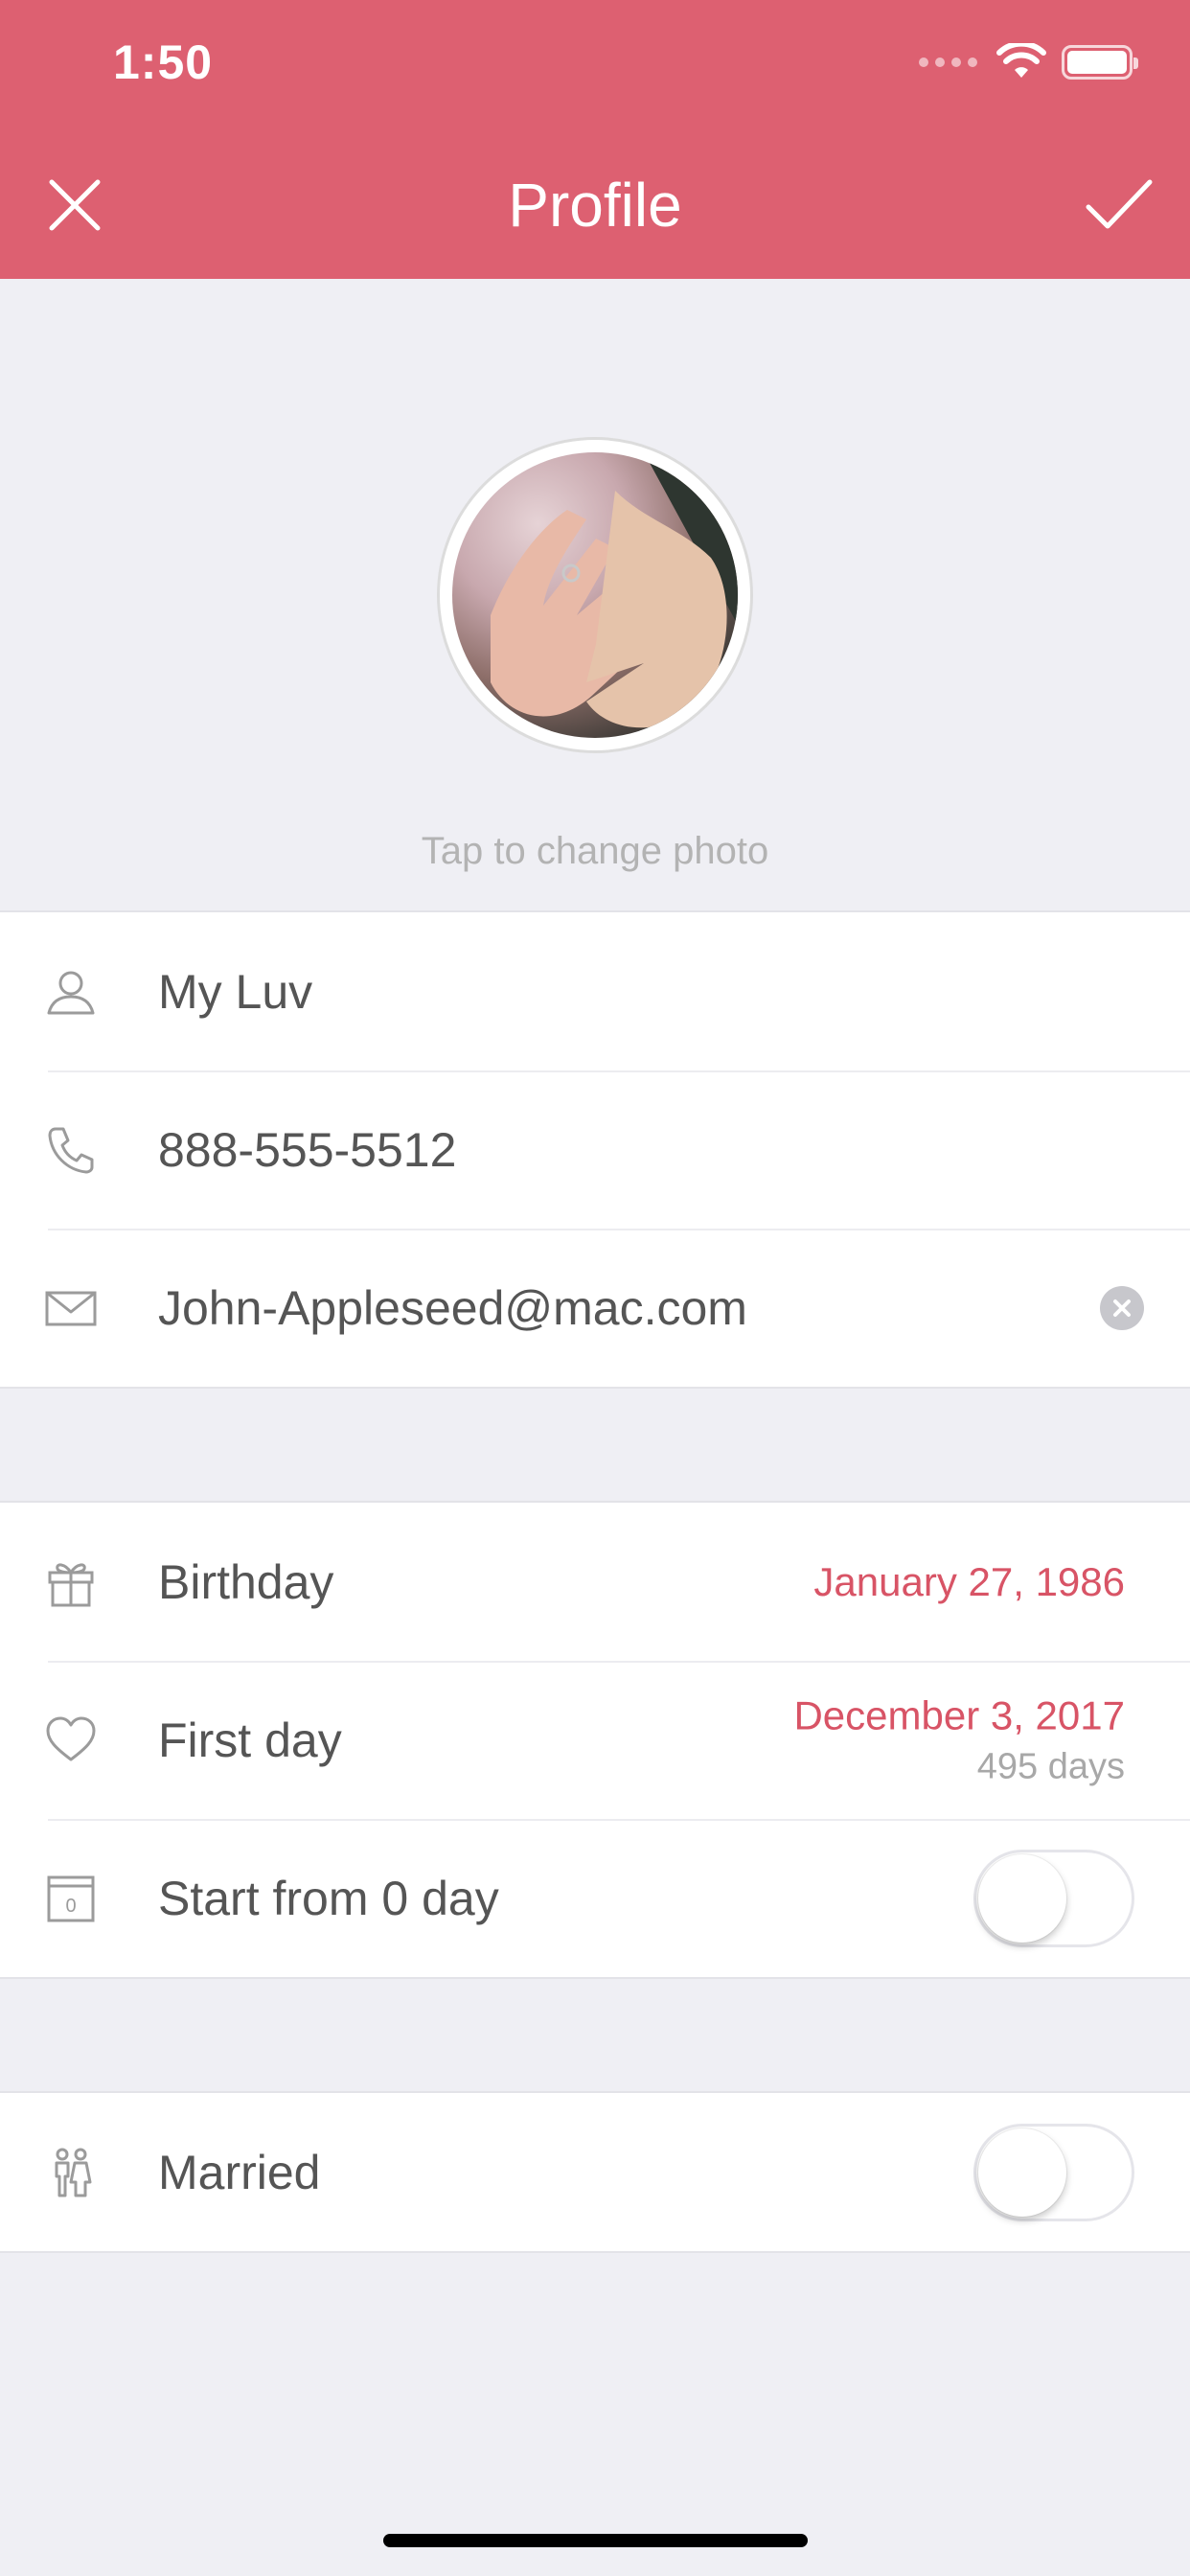  Describe the element at coordinates (71, 993) in the screenshot. I see `person-icon` at that location.